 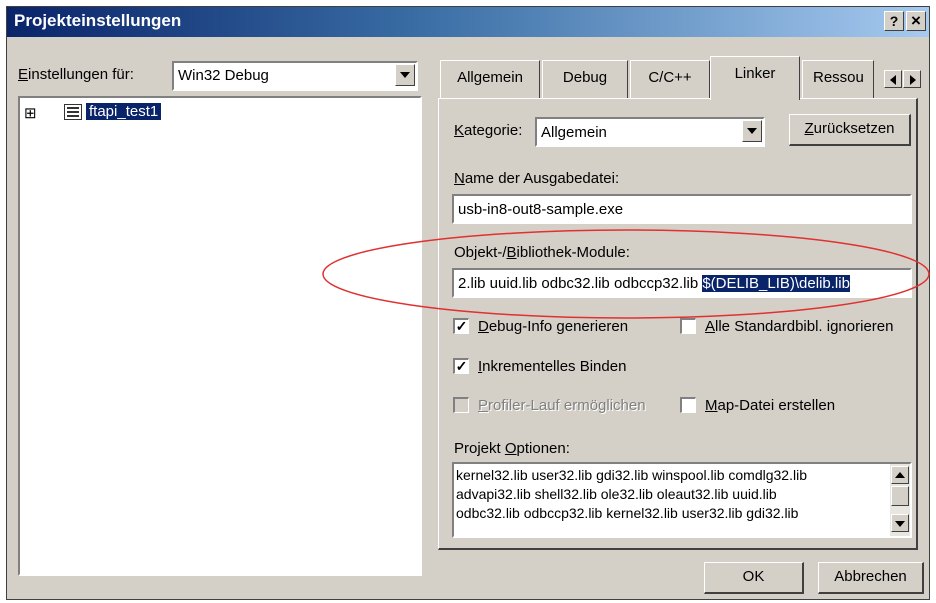 I want to click on scroll-thumb, so click(x=900, y=496).